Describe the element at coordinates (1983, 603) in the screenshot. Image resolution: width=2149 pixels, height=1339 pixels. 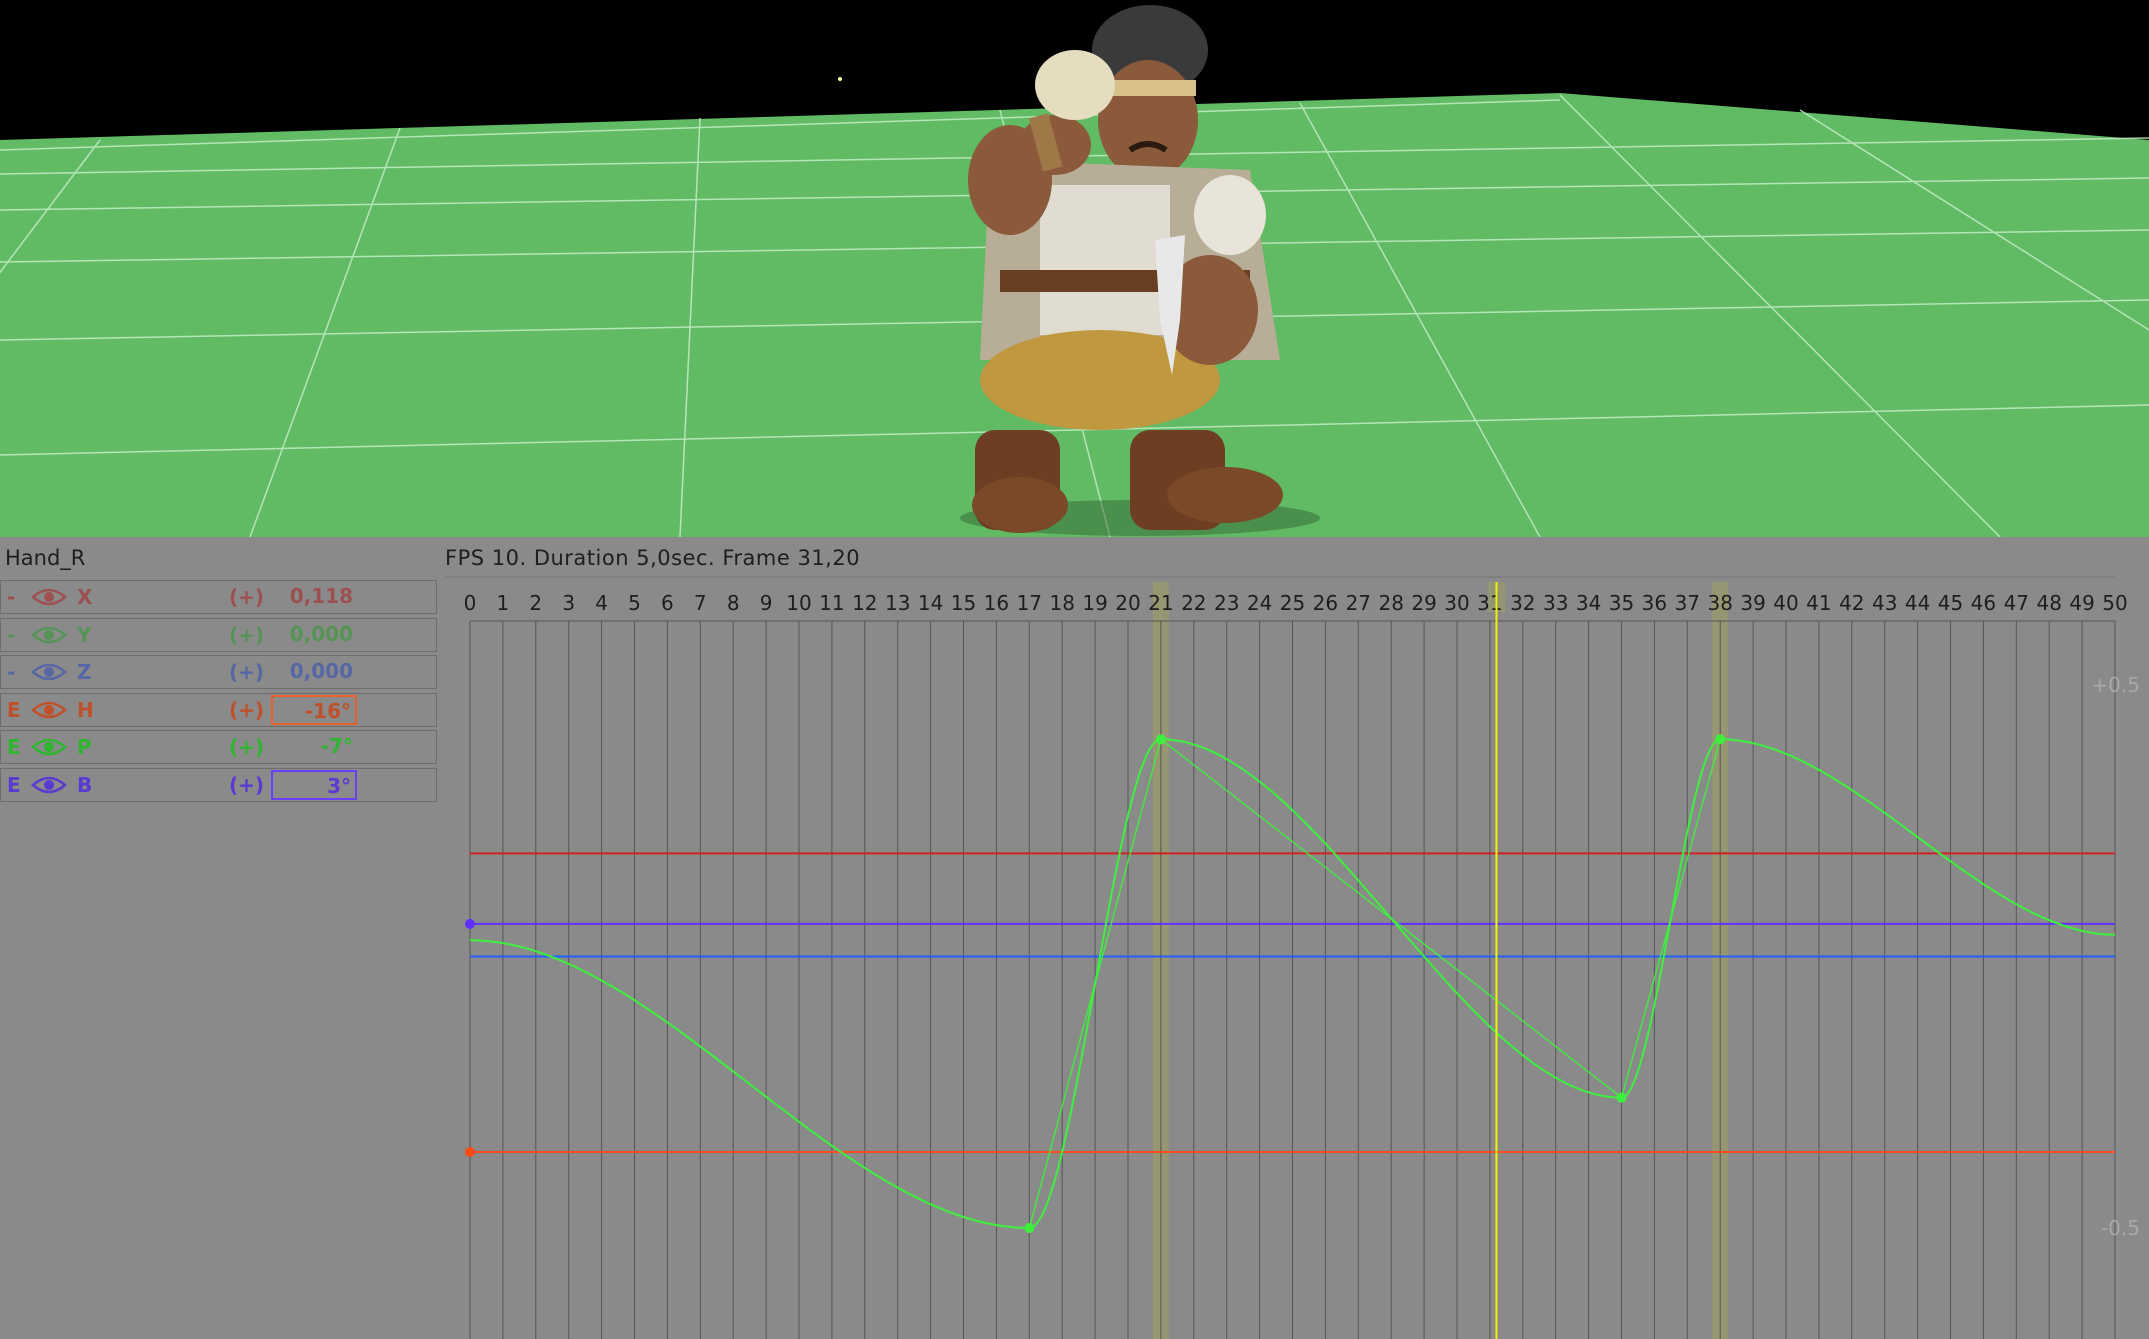
I see `frame-number-label: 46` at that location.